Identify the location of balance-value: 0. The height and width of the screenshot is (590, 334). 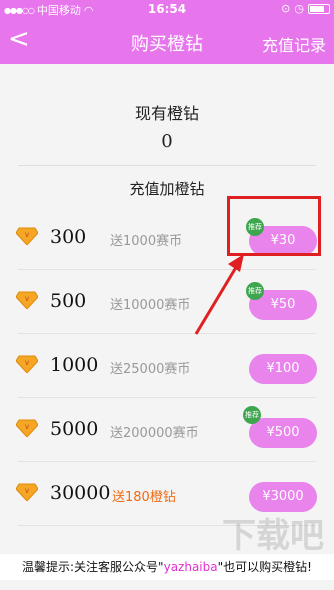
(167, 141).